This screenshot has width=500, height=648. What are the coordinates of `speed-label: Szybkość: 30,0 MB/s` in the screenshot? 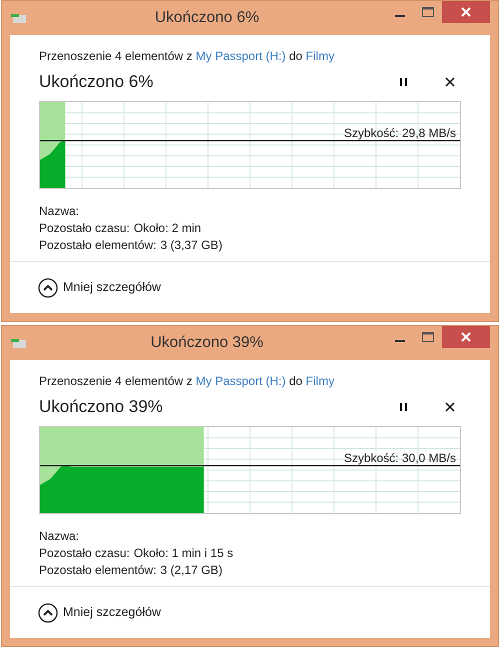 It's located at (400, 458).